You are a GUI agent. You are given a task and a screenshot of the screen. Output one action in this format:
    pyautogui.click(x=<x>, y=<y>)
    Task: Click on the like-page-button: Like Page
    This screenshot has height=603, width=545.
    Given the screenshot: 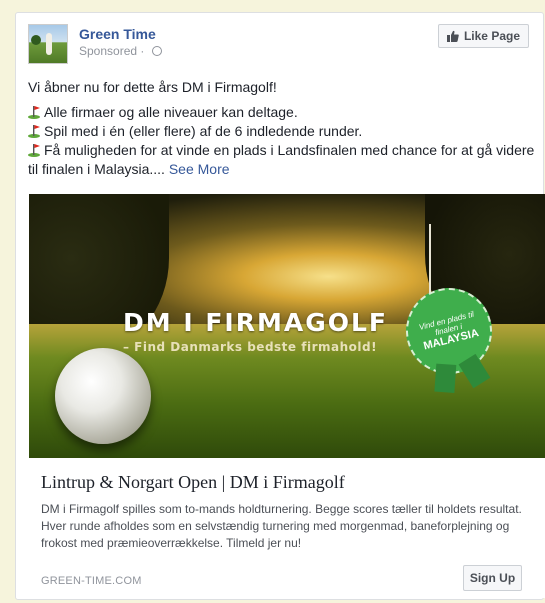 What is the action you would take?
    pyautogui.click(x=483, y=36)
    